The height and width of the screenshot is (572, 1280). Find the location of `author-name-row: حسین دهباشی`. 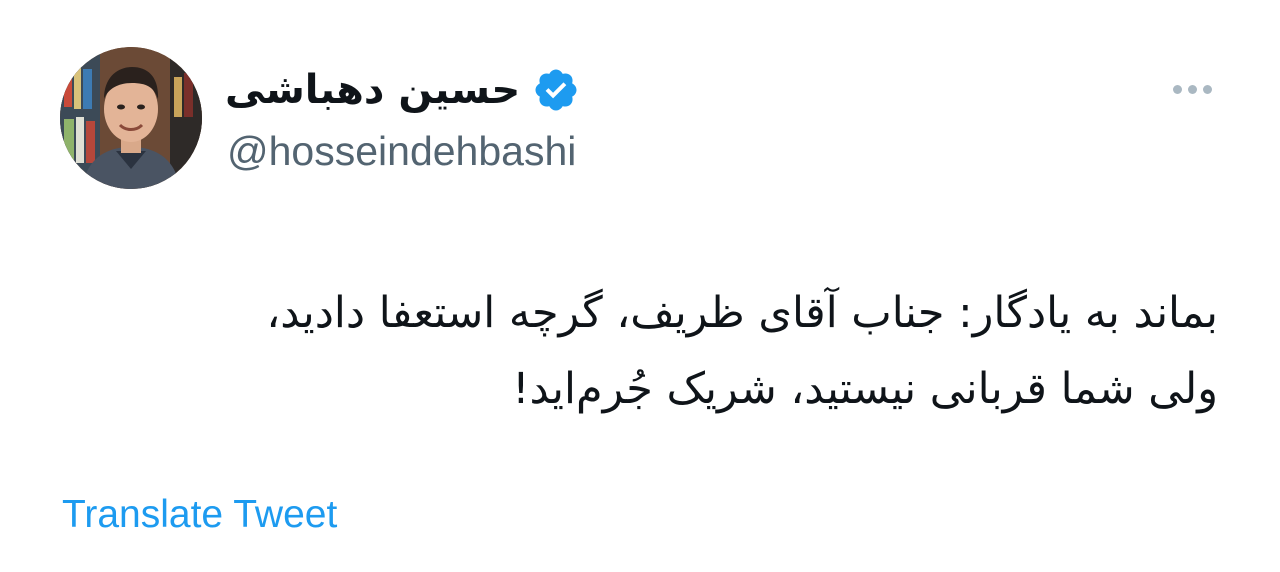

author-name-row: حسین دهباشی is located at coordinates (402, 90).